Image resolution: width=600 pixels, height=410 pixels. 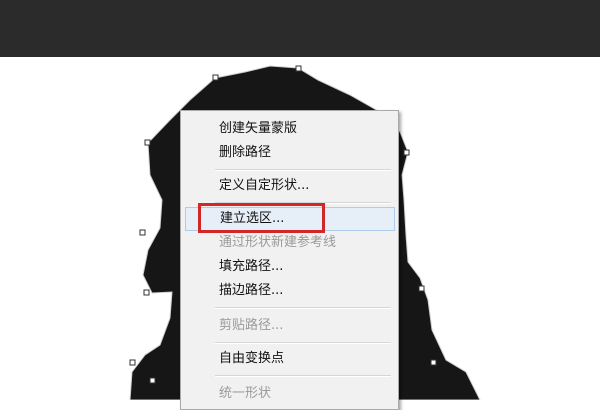 What do you see at coordinates (290, 153) in the screenshot?
I see `menu-item-delete-path: 删除路径` at bounding box center [290, 153].